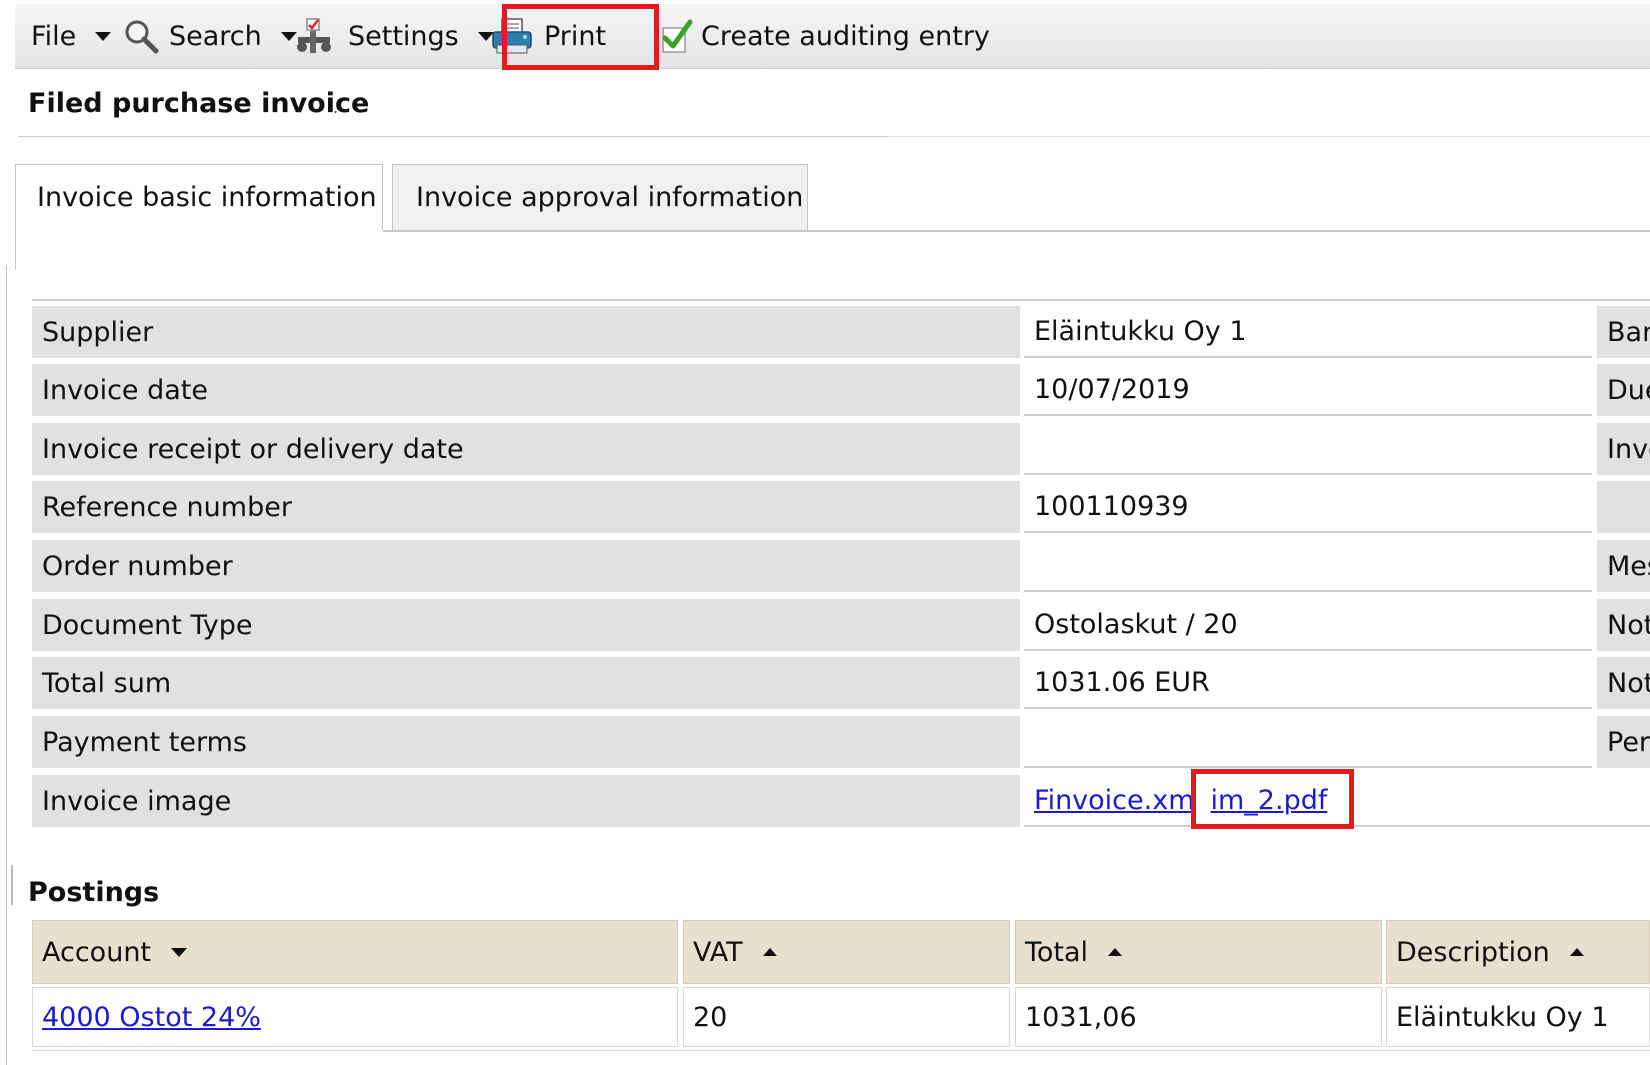 Image resolution: width=1650 pixels, height=1065 pixels. I want to click on posting-cell-account: 4000 Ostot 24%, so click(355, 1017).